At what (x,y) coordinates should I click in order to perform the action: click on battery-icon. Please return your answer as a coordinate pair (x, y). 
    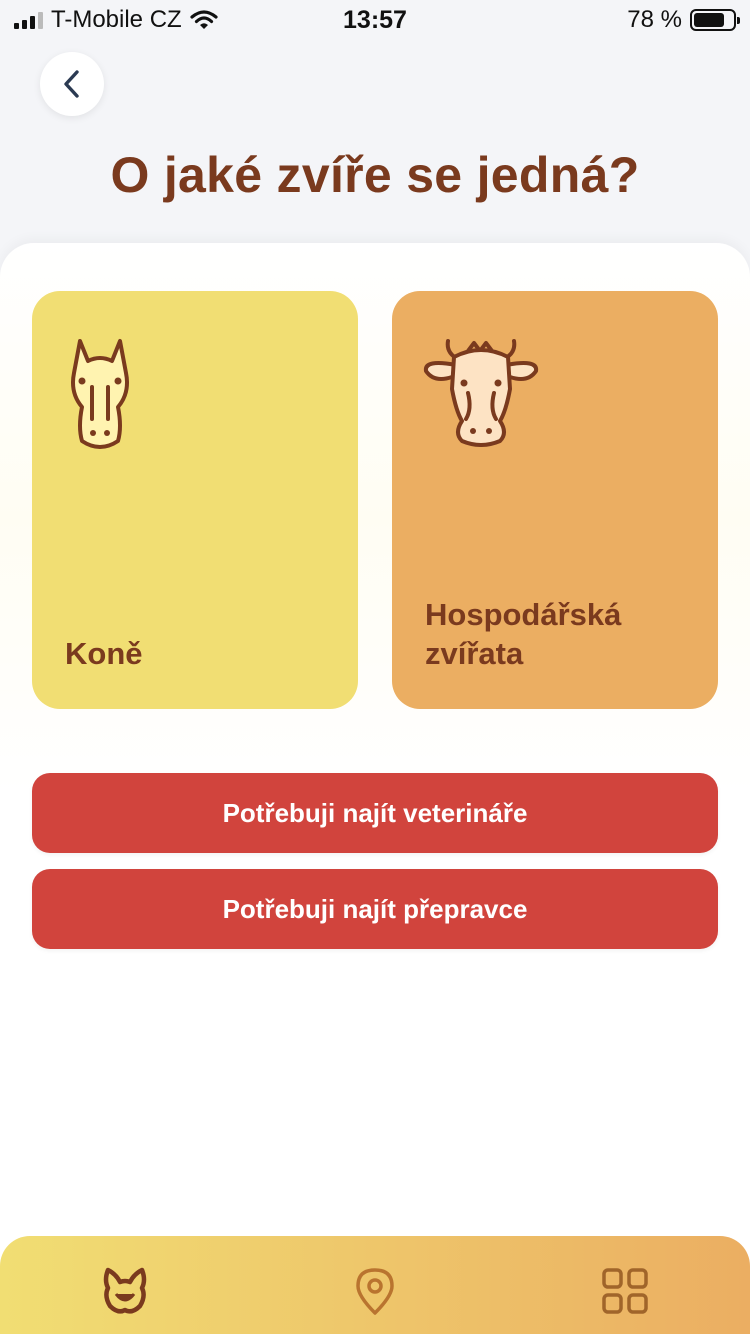
    Looking at the image, I should click on (715, 20).